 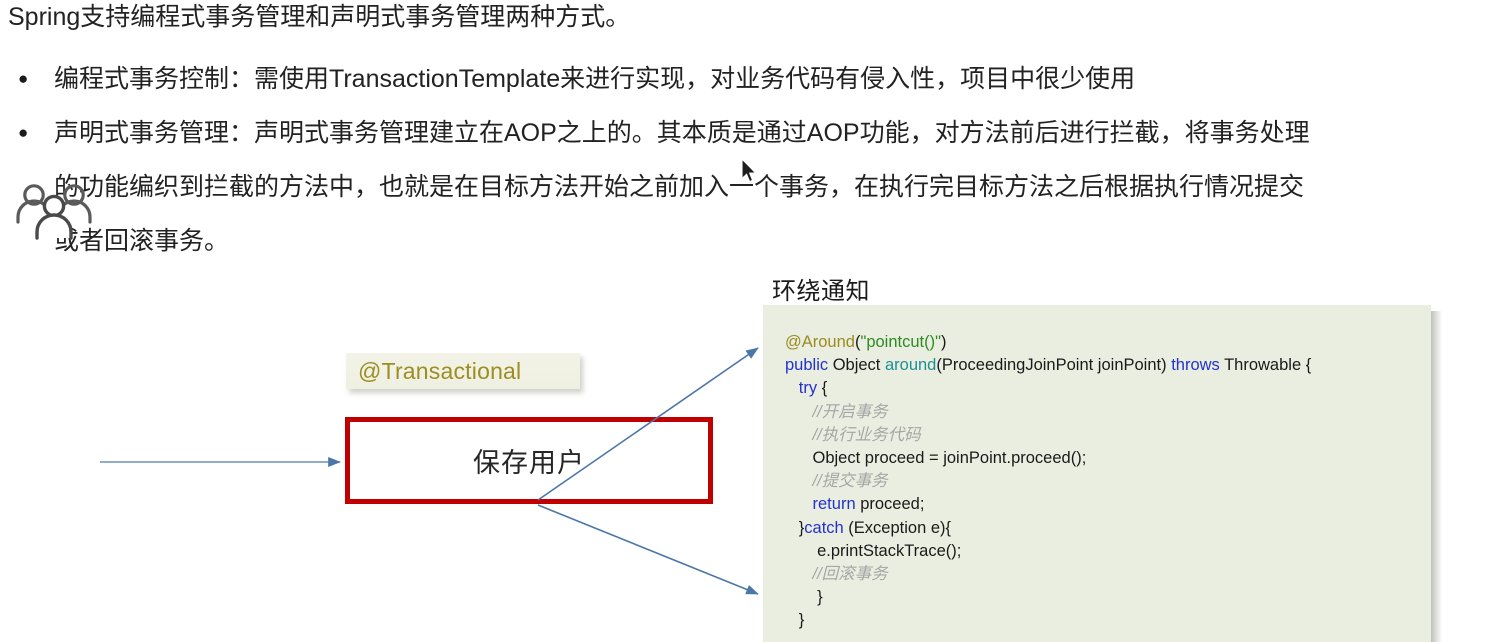 What do you see at coordinates (1048, 574) in the screenshot?
I see `code-line: //回滚事务` at bounding box center [1048, 574].